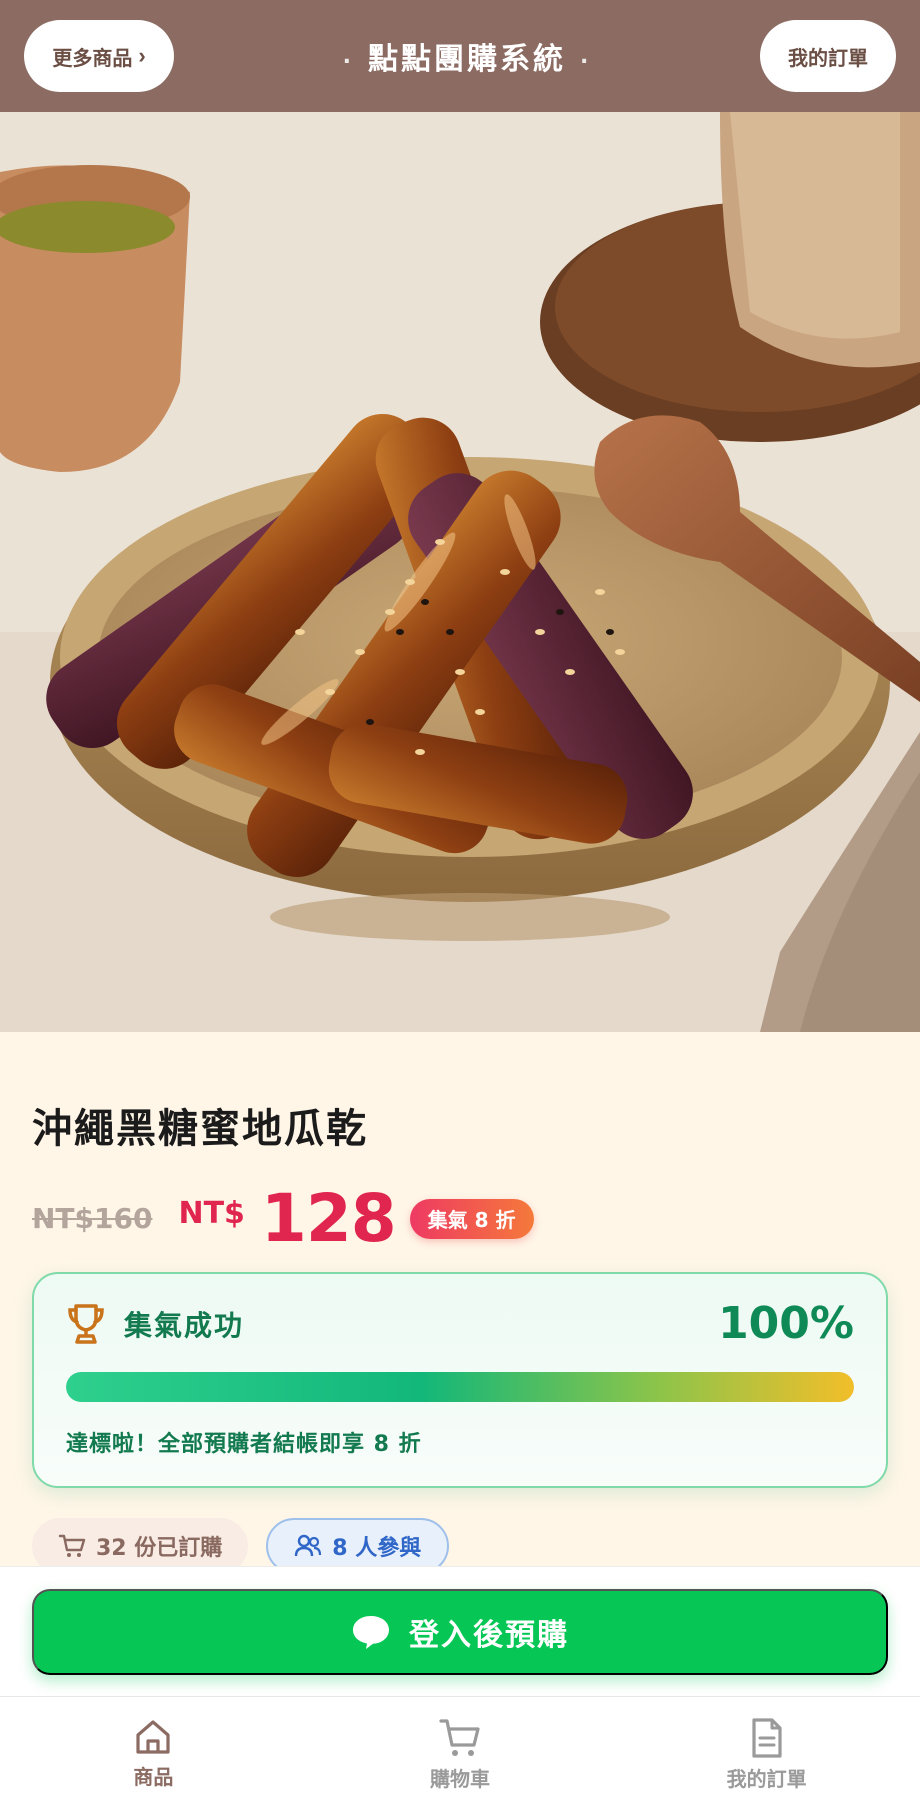 This screenshot has width=920, height=1800. Describe the element at coordinates (328, 1218) in the screenshot. I see `sale-price: 128` at that location.